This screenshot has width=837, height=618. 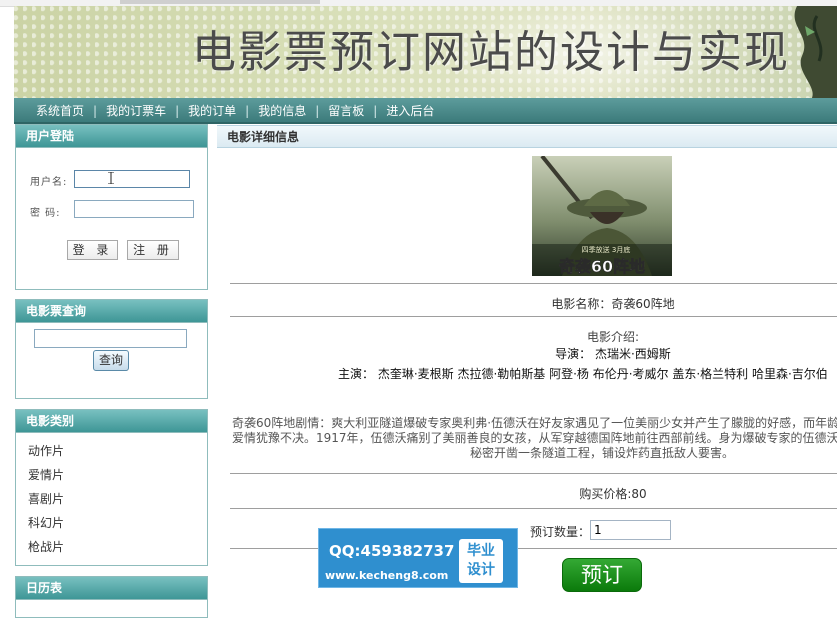 What do you see at coordinates (560, 532) in the screenshot?
I see `order-quantity-label: 预订数量：` at bounding box center [560, 532].